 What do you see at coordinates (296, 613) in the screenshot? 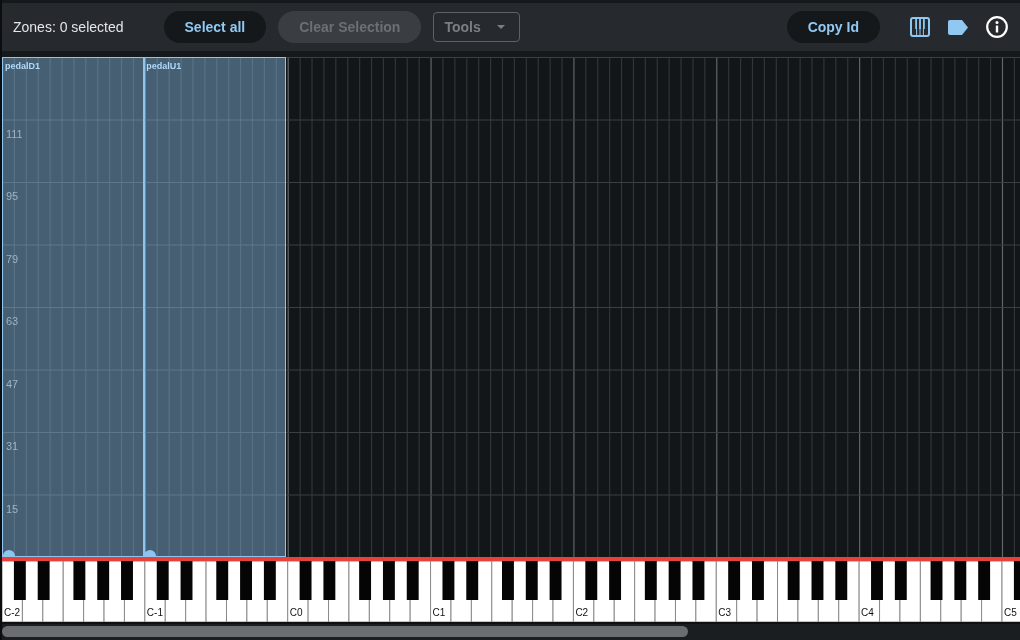
I see `octave-label: C0` at bounding box center [296, 613].